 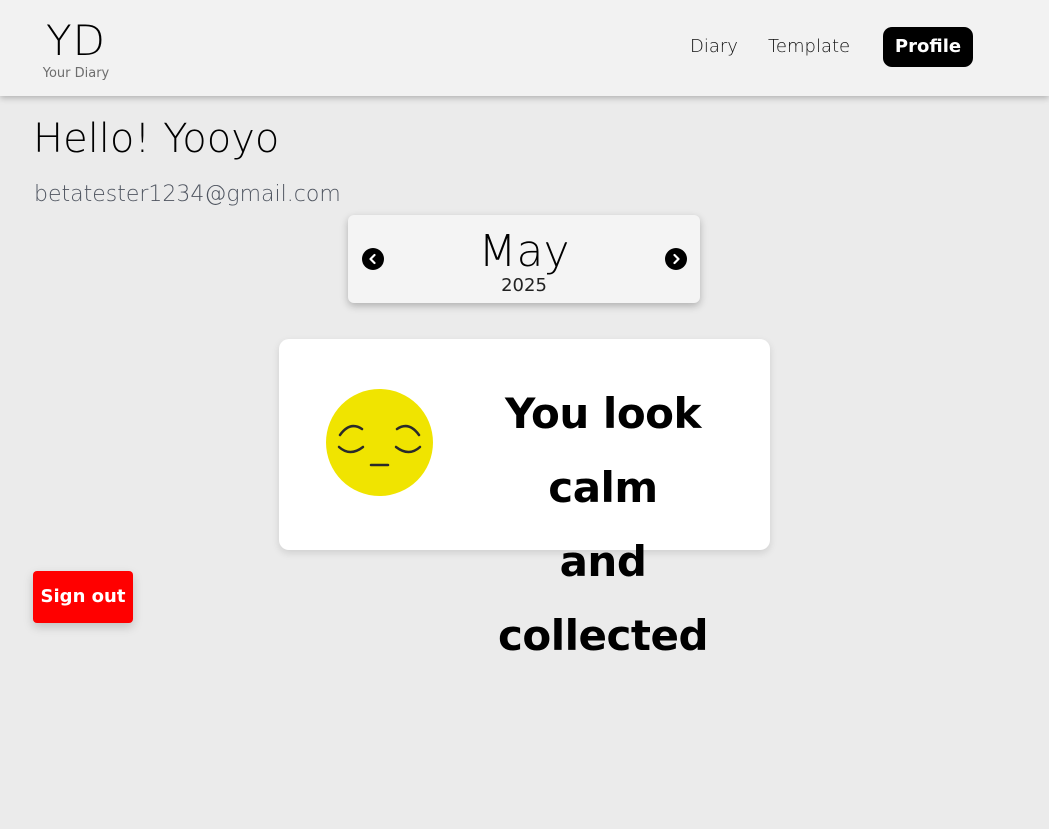 I want to click on sign-out-button: Sign out, so click(x=83, y=597).